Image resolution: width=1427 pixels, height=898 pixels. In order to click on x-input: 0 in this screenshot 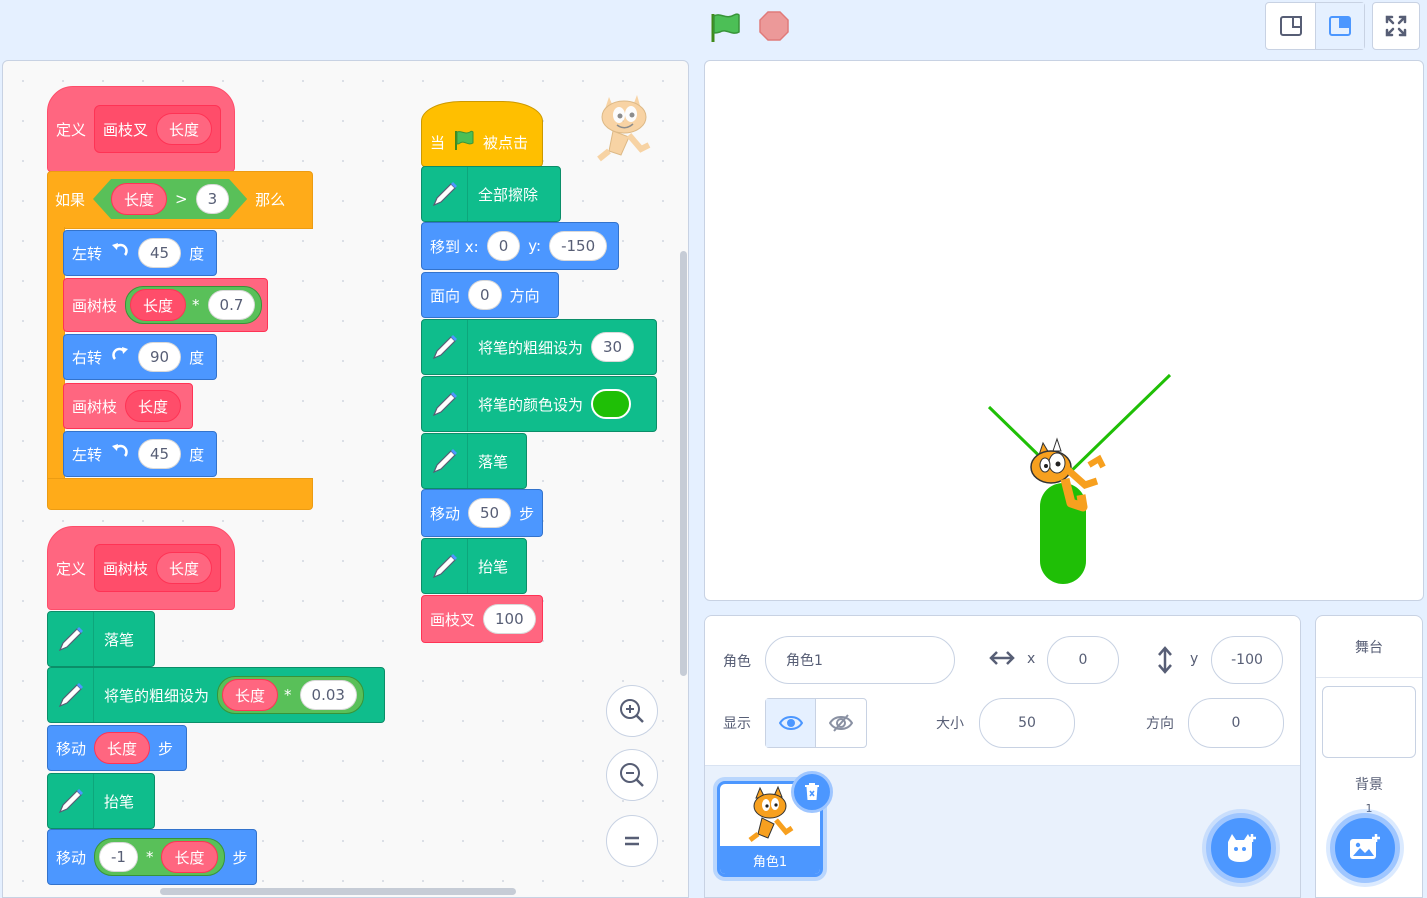, I will do `click(503, 246)`.